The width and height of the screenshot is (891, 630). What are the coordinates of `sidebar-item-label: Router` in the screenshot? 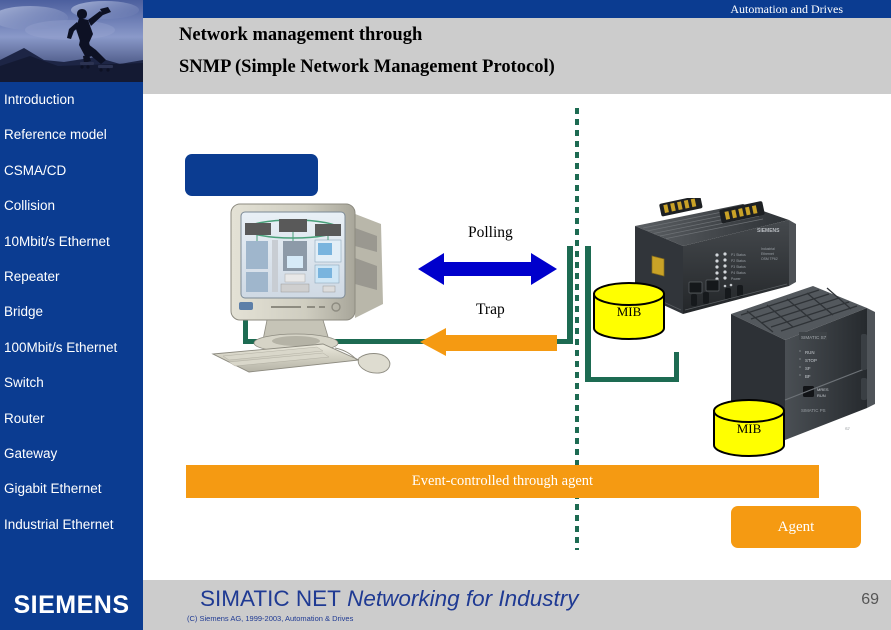 It's located at (24, 418).